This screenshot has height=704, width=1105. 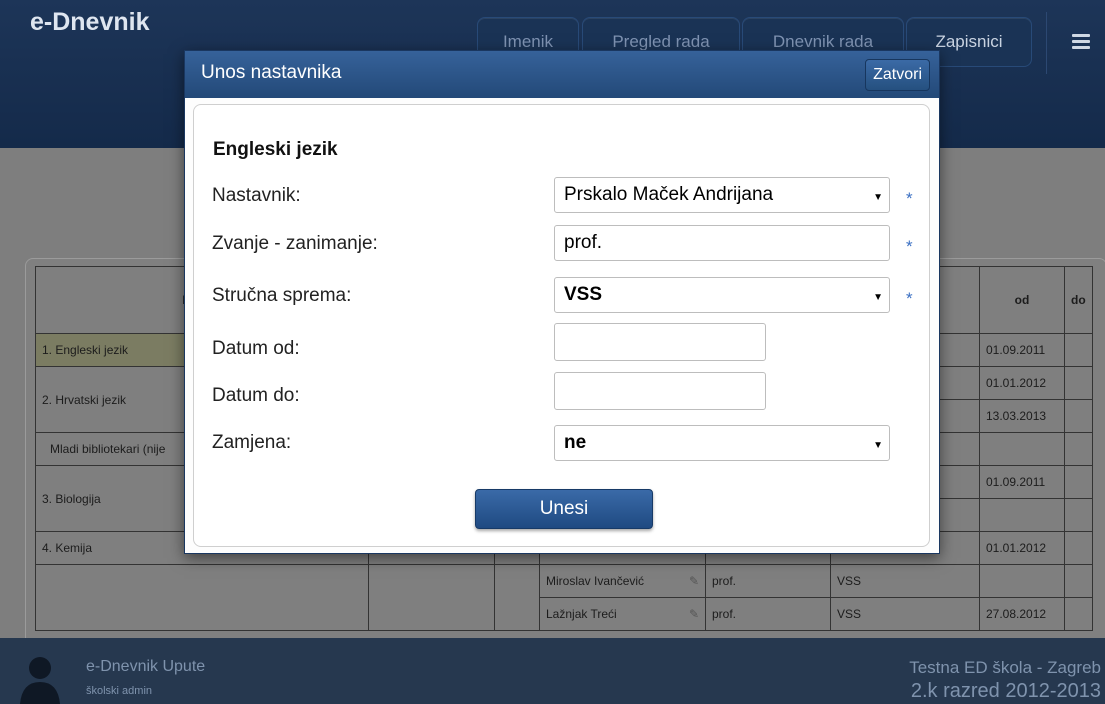 I want to click on datum-od-input, so click(x=660, y=342).